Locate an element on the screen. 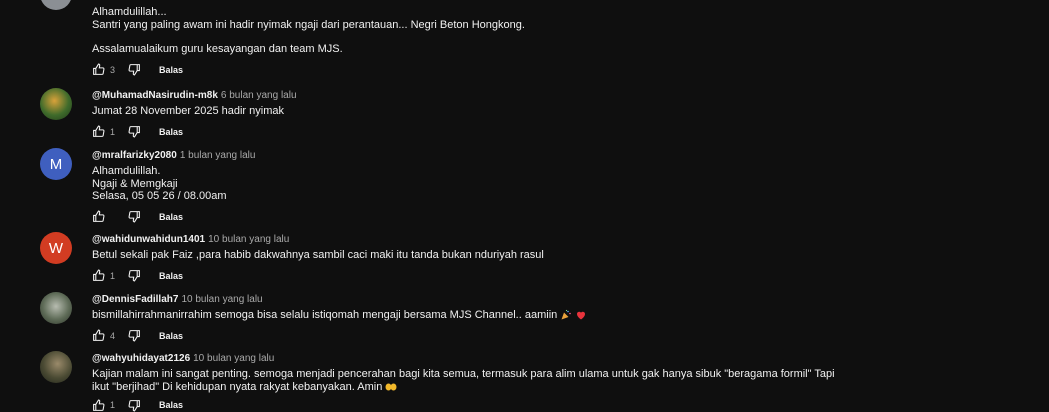  author-name: @MuhamadNasirudin-m8k is located at coordinates (155, 95).